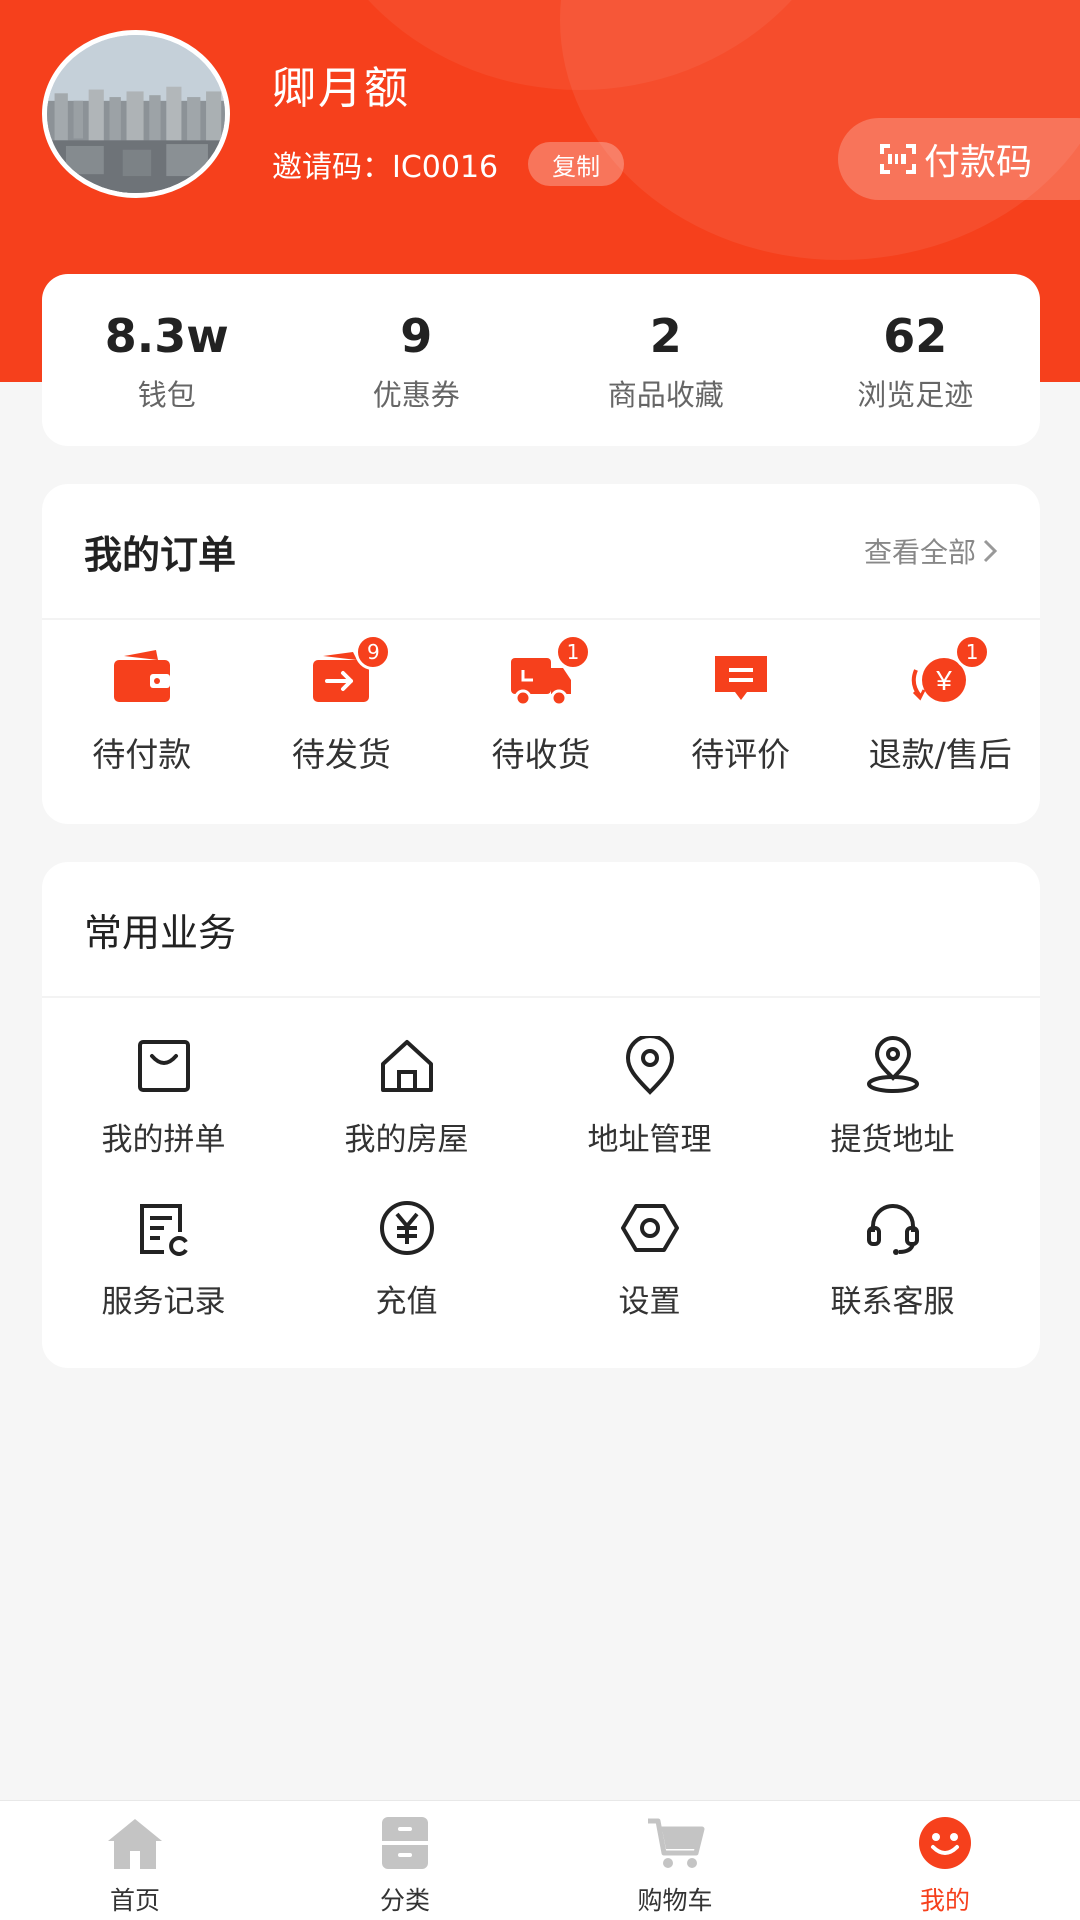  I want to click on tab-category: 分类, so click(405, 1860).